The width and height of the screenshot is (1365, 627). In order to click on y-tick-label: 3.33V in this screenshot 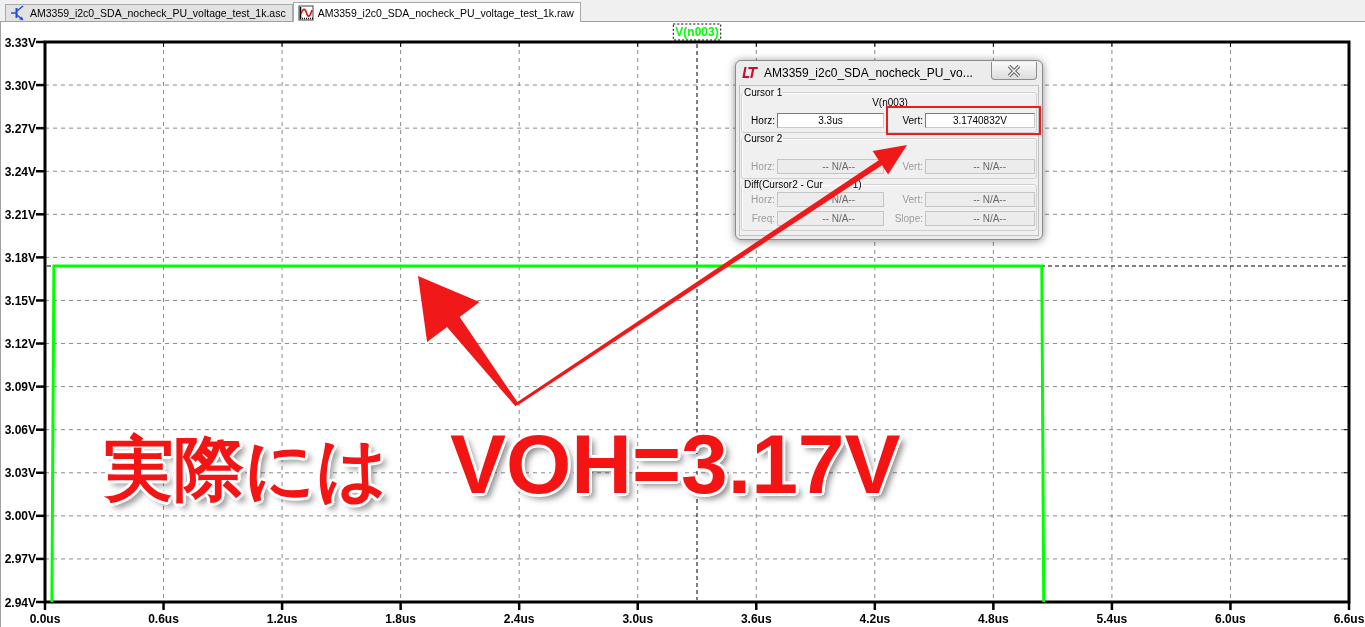, I will do `click(20, 42)`.